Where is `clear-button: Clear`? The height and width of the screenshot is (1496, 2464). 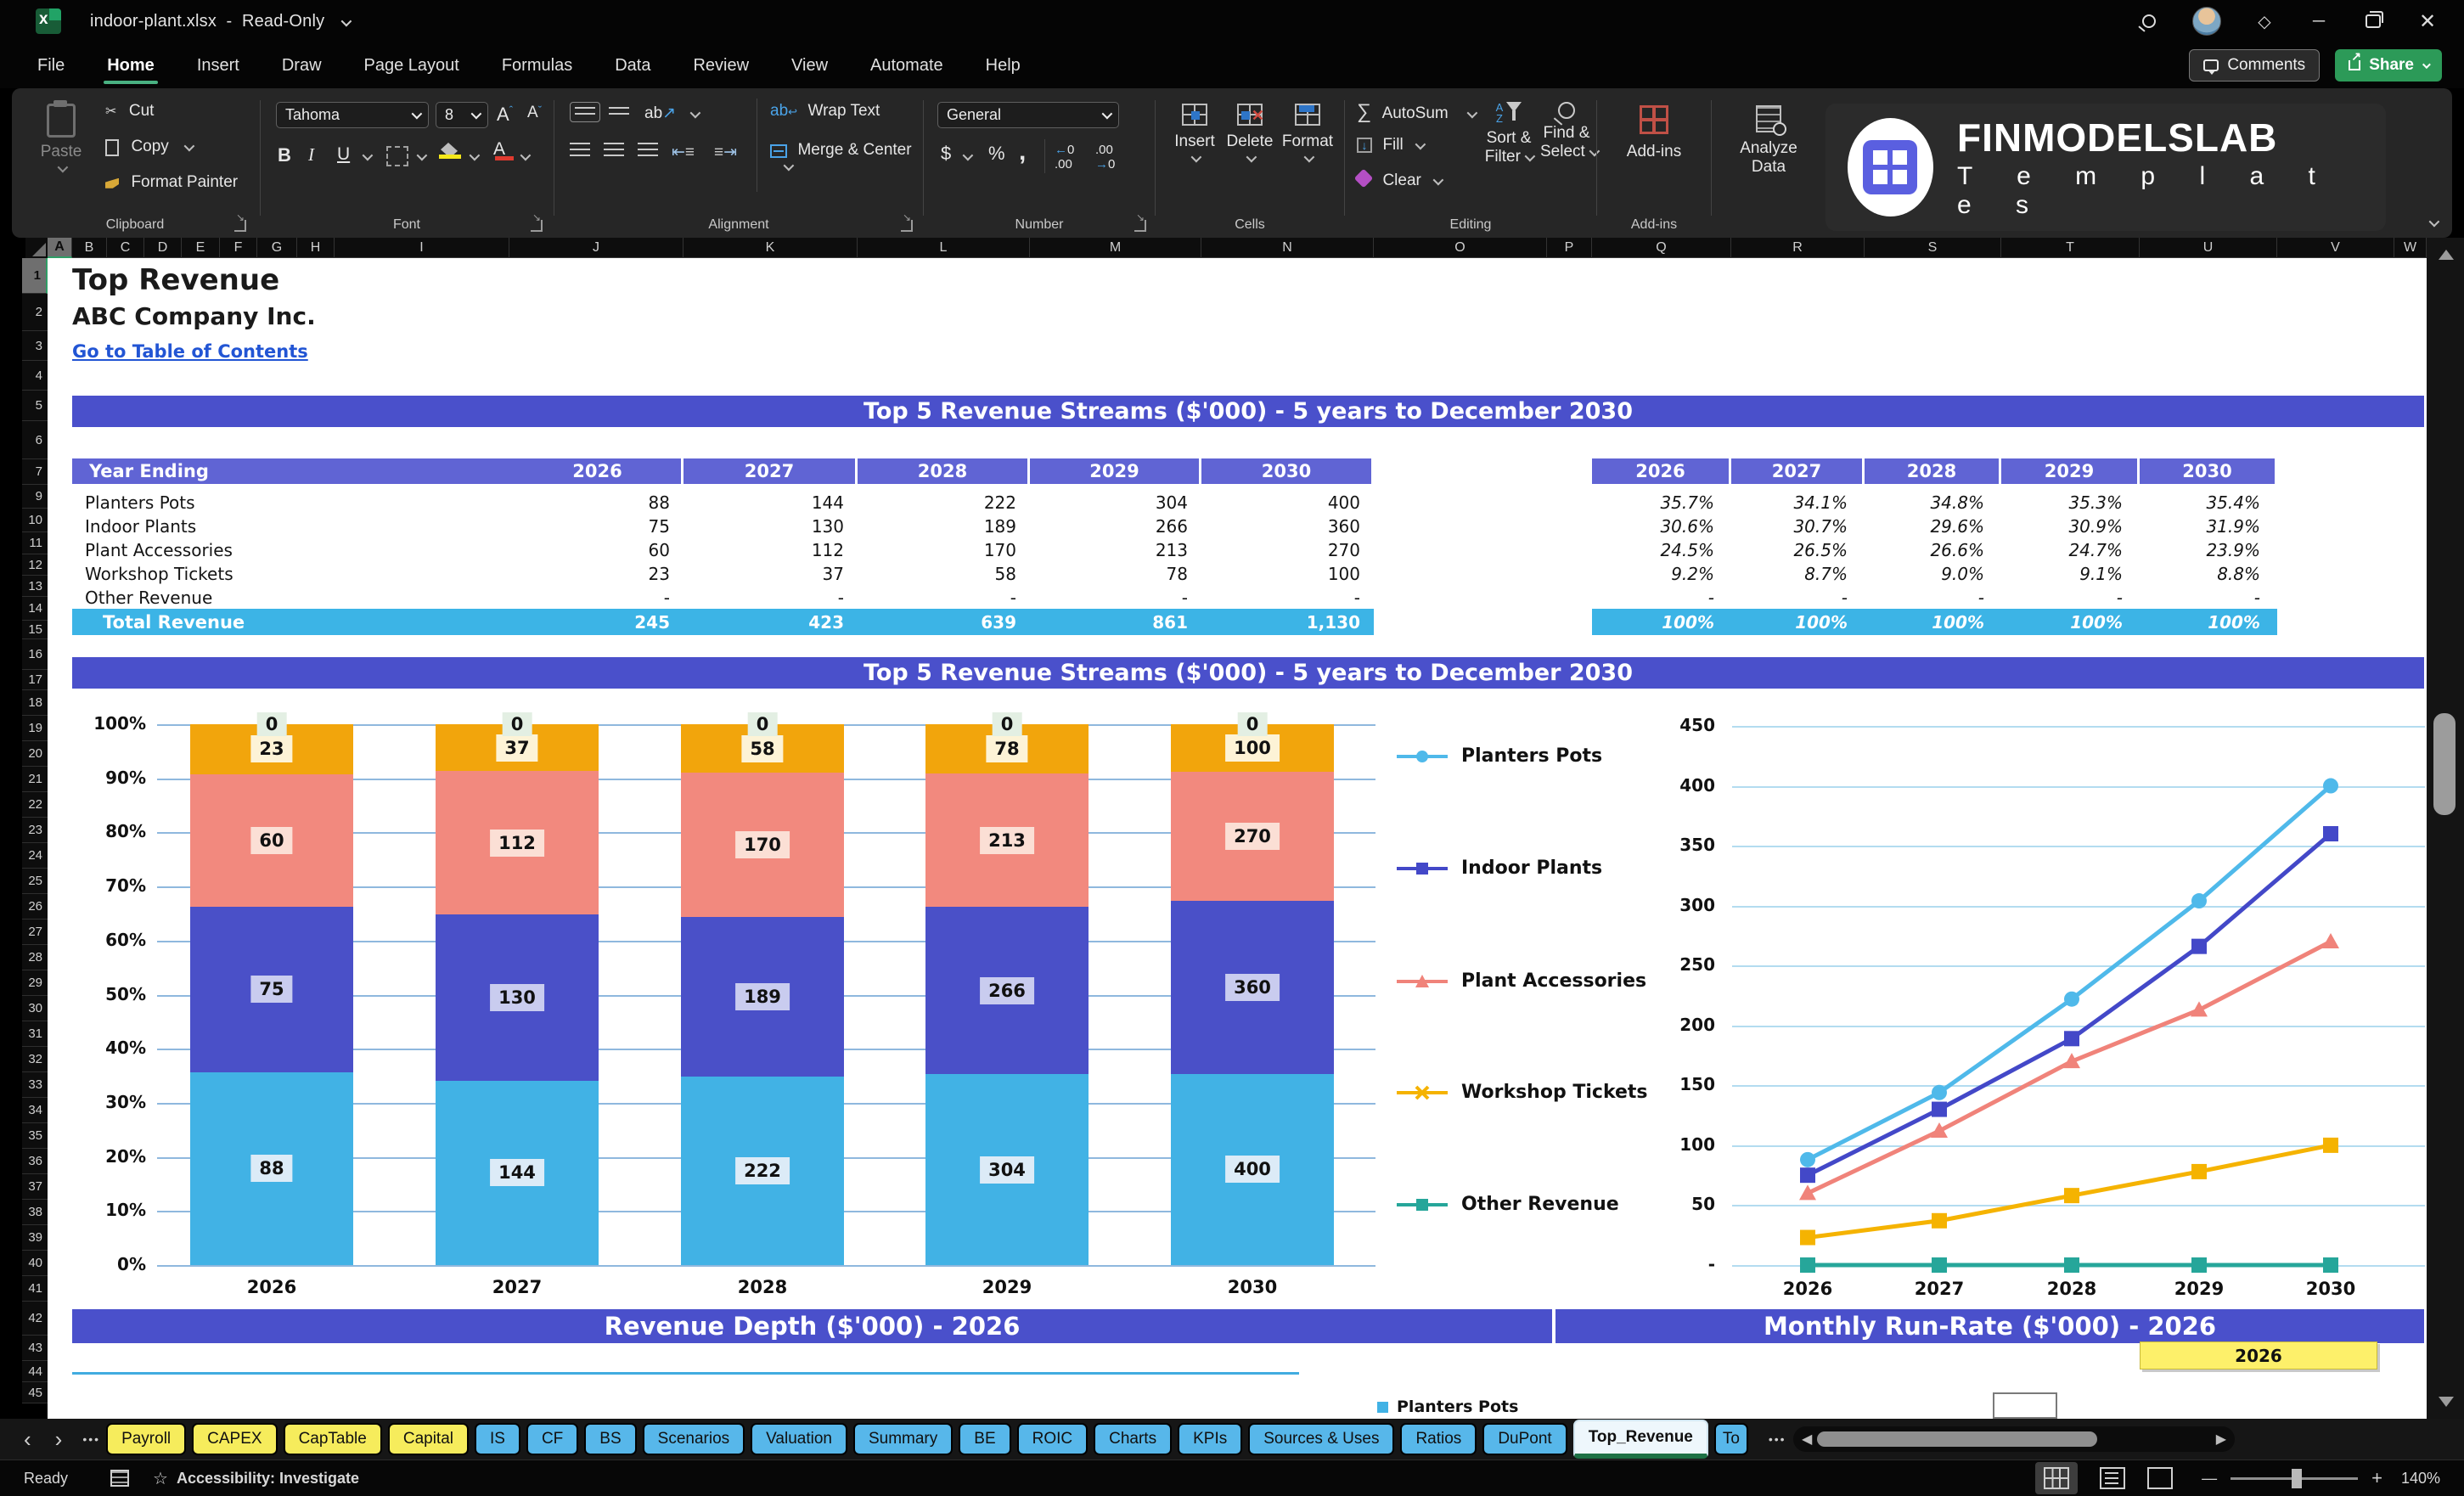
clear-button: Clear is located at coordinates (1398, 179).